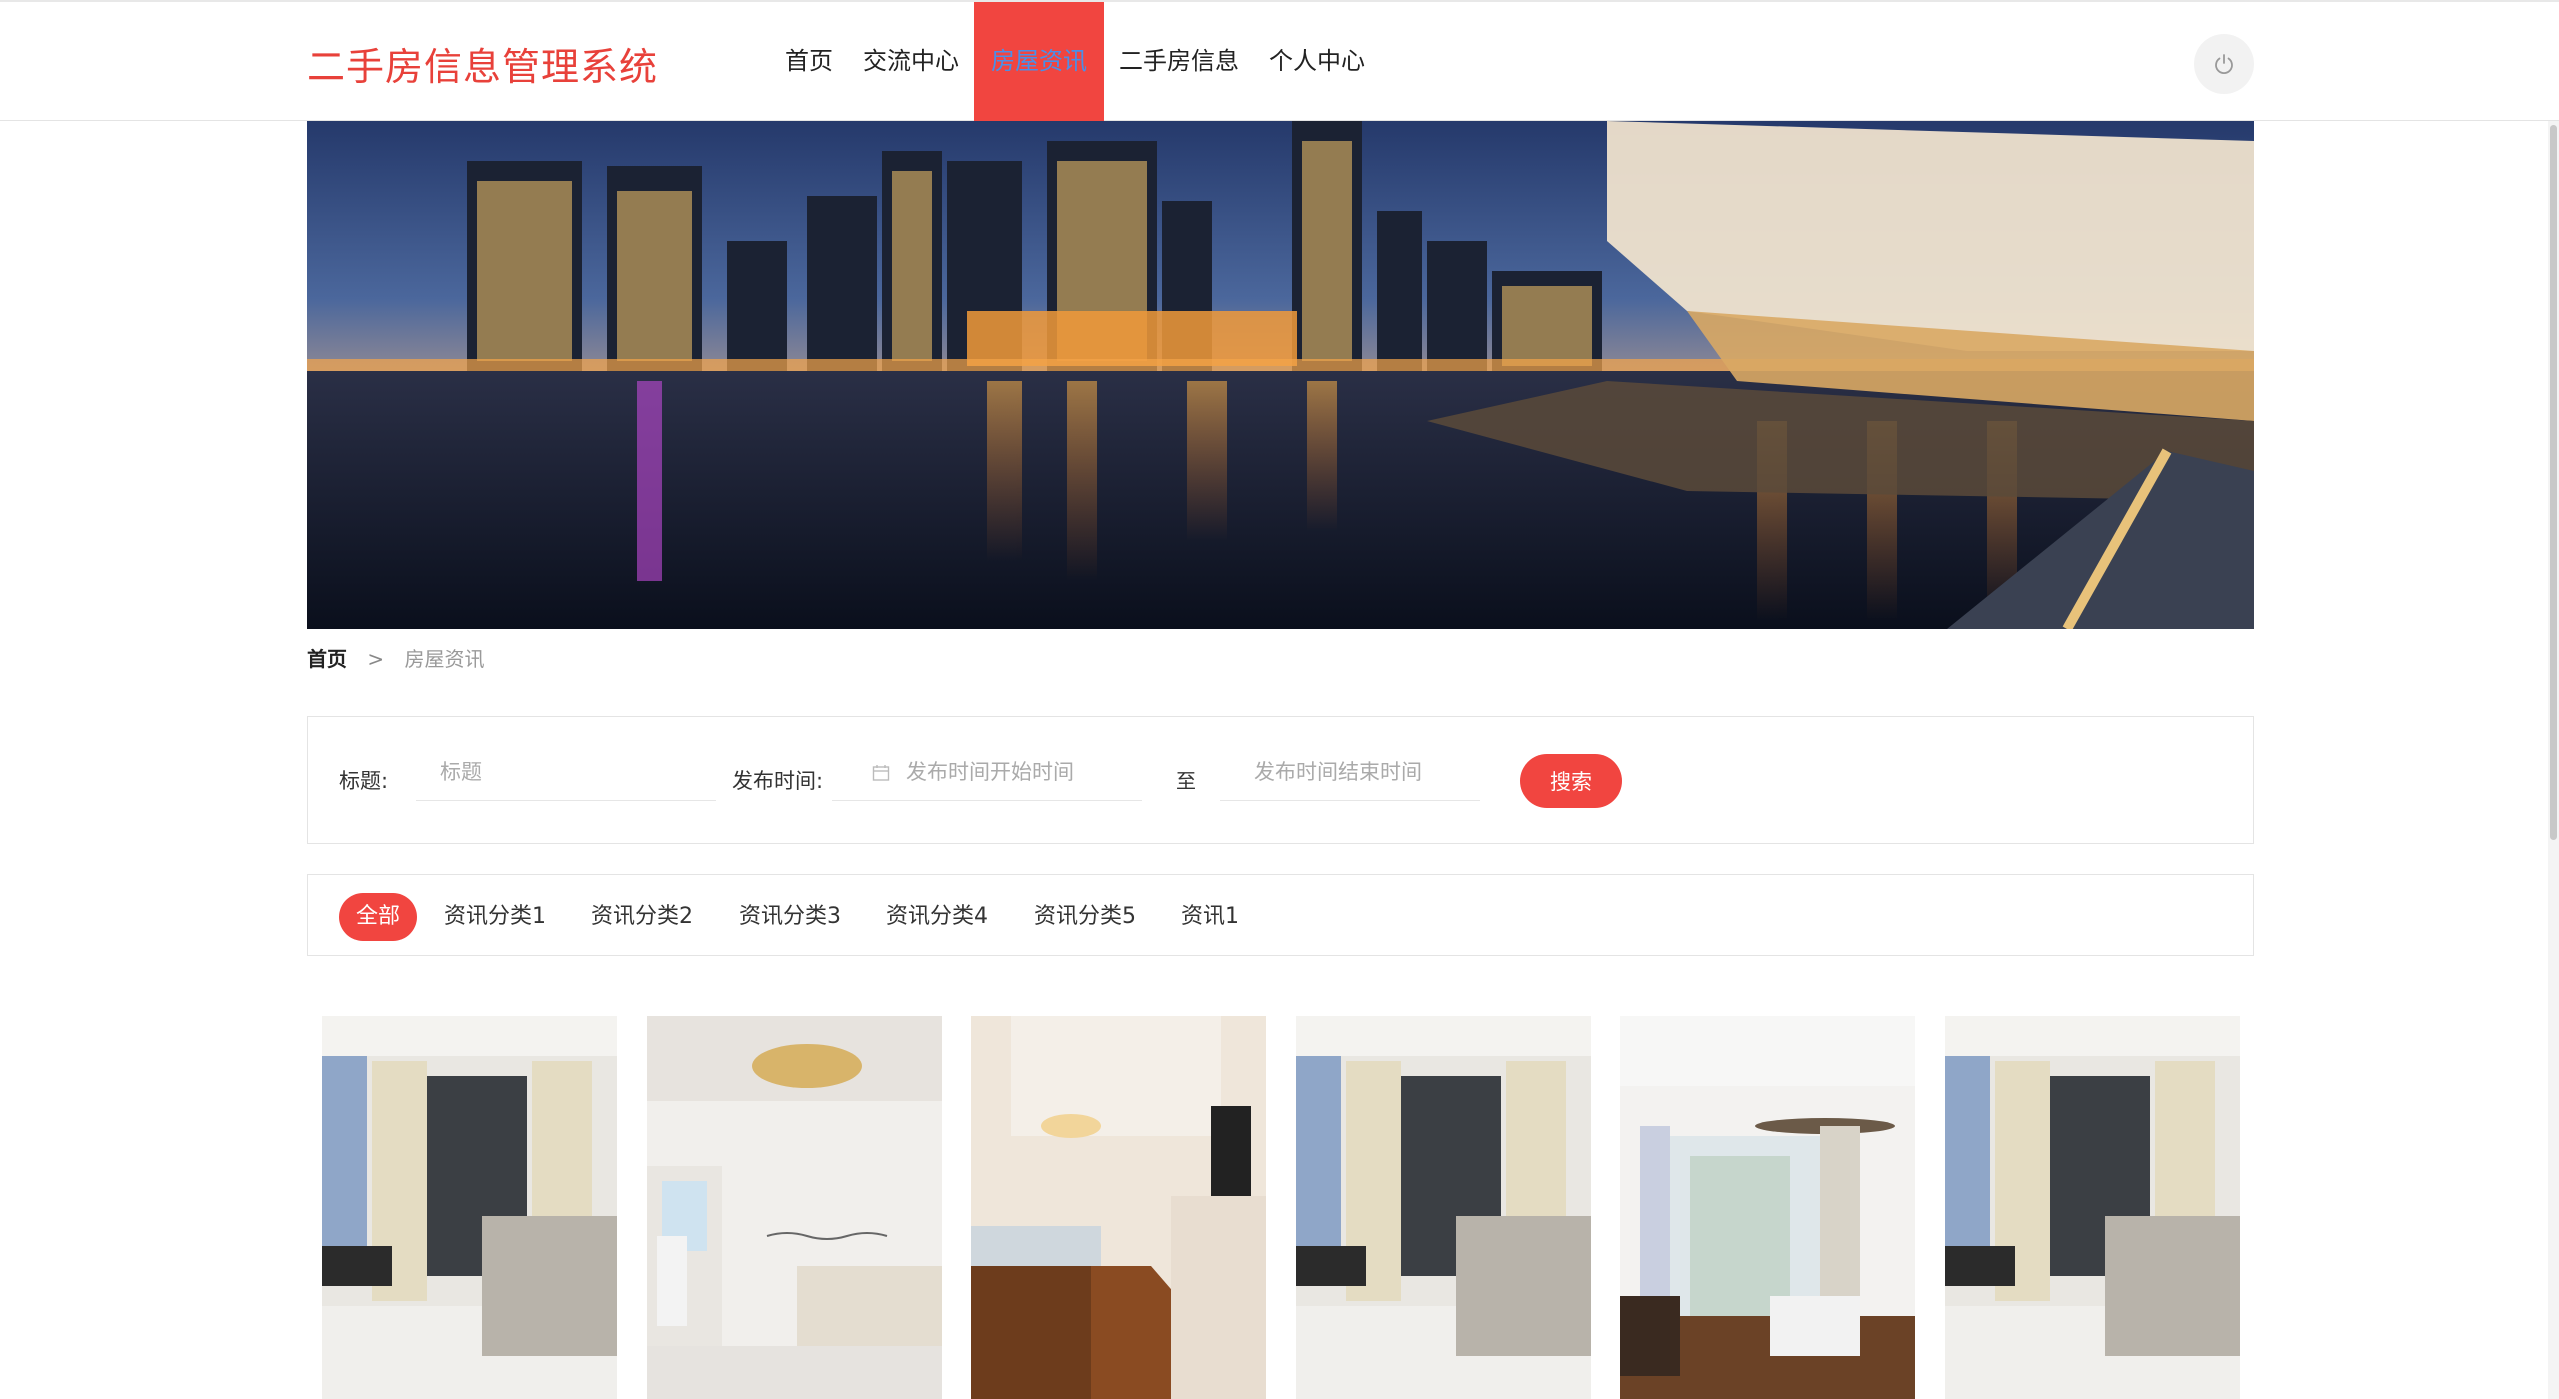  Describe the element at coordinates (495, 917) in the screenshot. I see `category-item: 资讯分类1` at that location.